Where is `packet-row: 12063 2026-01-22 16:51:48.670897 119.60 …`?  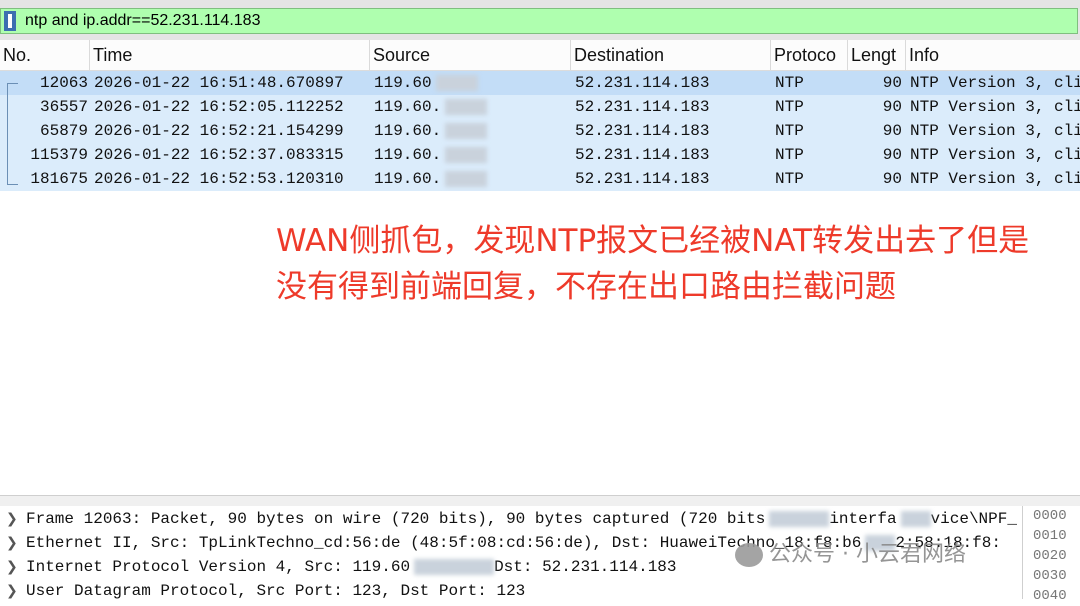 packet-row: 12063 2026-01-22 16:51:48.670897 119.60 … is located at coordinates (540, 83).